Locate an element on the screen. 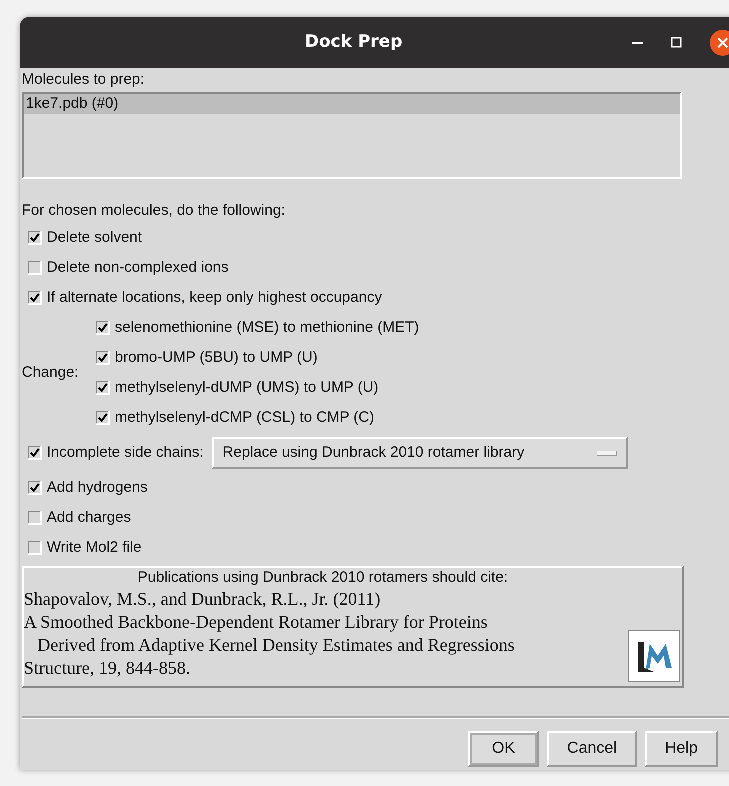  citation-line: Structure, 19, 844-858. is located at coordinates (108, 668).